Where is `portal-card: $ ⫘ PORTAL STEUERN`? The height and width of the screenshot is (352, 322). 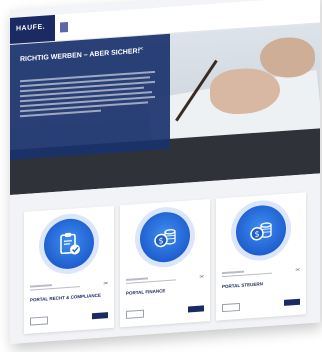
portal-card: $ ⫘ PORTAL STEUERN is located at coordinates (261, 256).